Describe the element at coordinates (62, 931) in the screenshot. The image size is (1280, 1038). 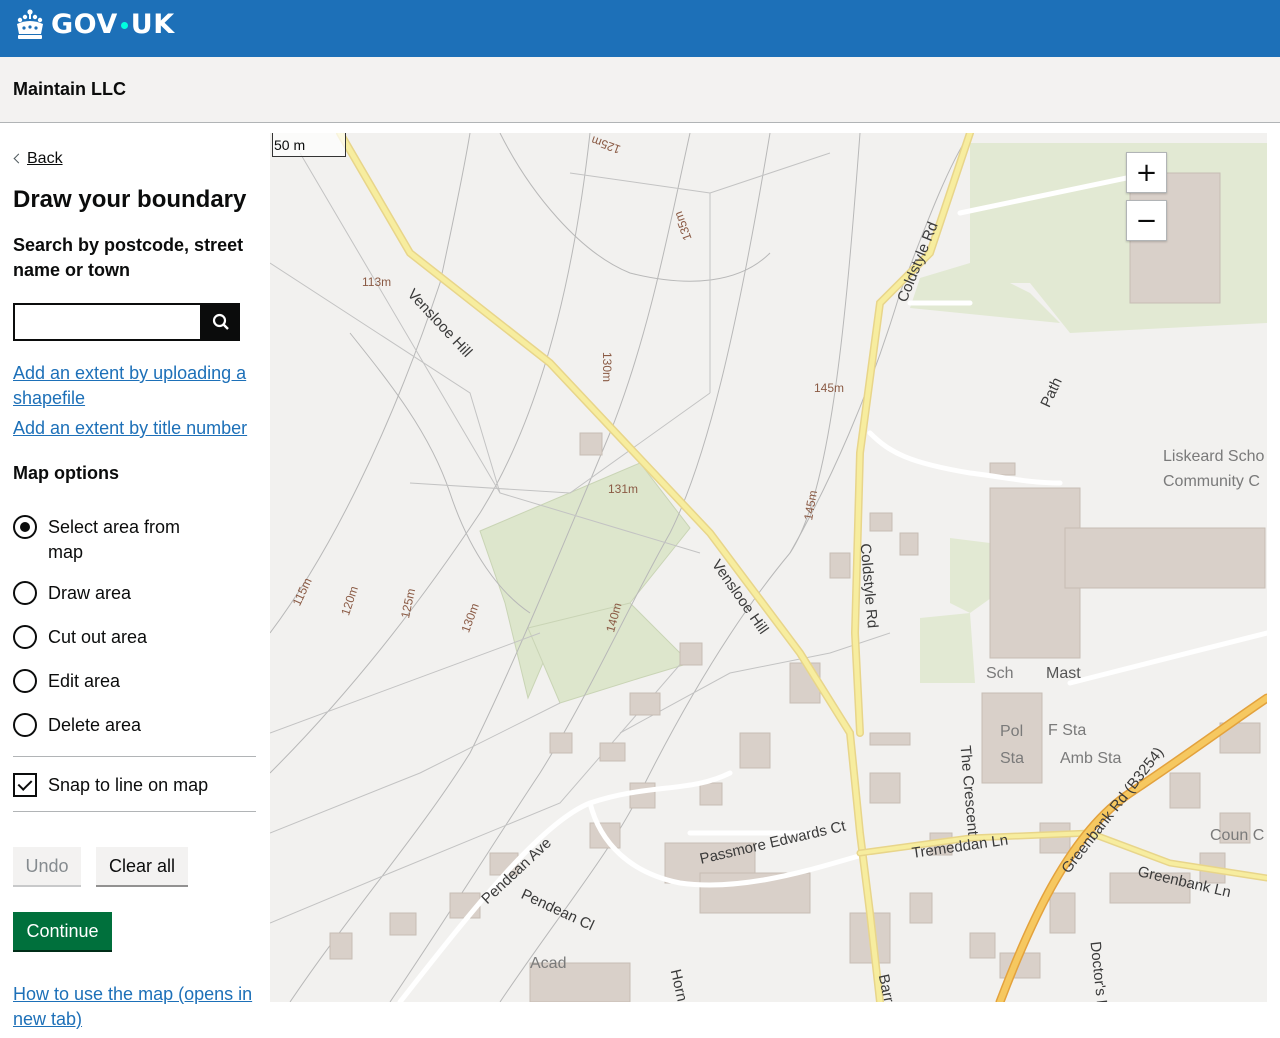
I see `continue-button: Continue` at that location.